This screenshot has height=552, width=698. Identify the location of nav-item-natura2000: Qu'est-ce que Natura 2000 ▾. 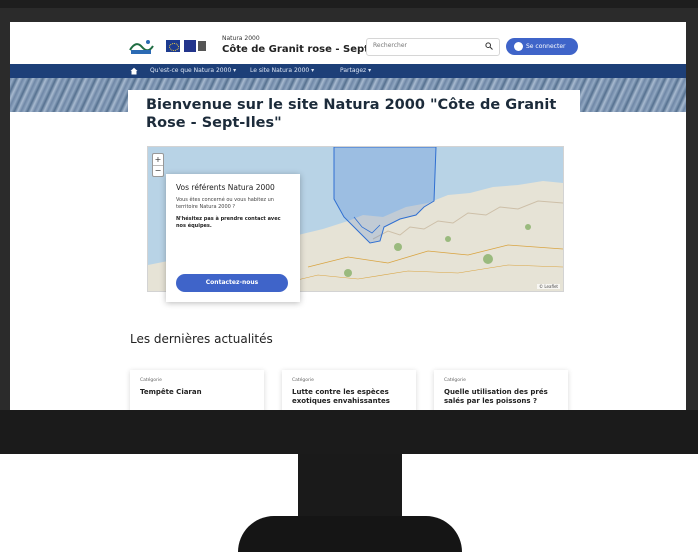
(193, 70).